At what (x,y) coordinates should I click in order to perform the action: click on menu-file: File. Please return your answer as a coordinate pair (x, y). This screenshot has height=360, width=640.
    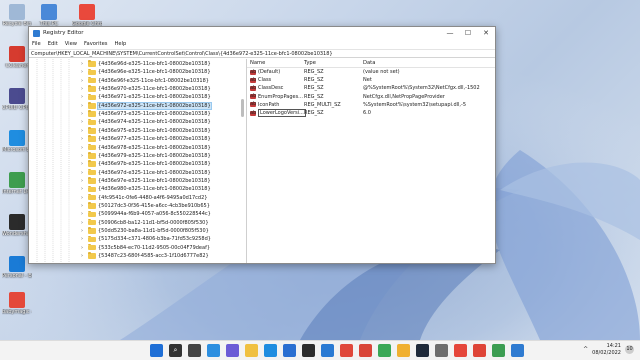
    Looking at the image, I should click on (36, 44).